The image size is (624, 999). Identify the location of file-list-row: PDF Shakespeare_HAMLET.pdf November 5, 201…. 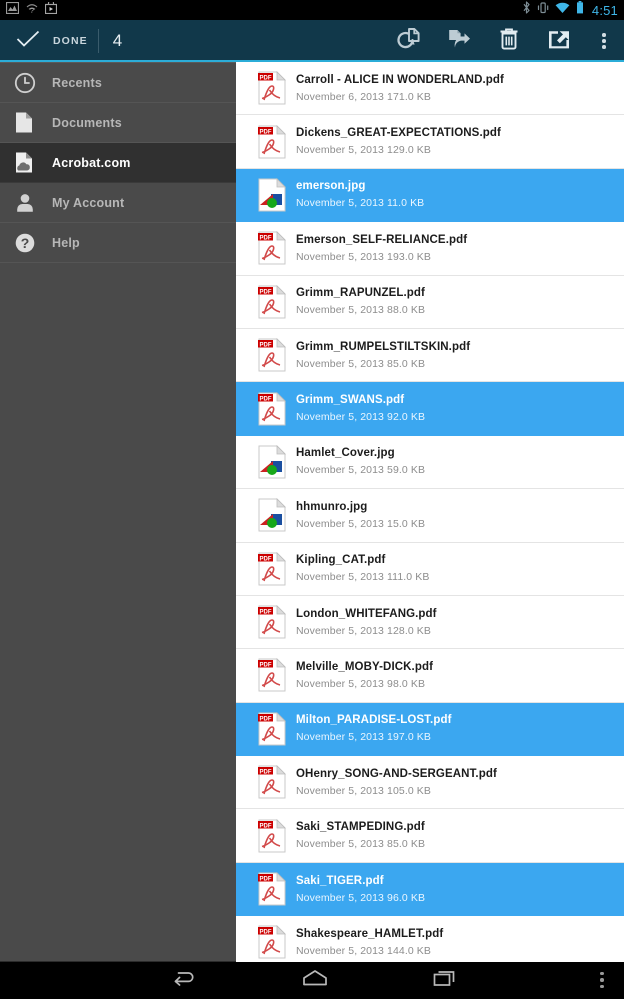
(430, 938).